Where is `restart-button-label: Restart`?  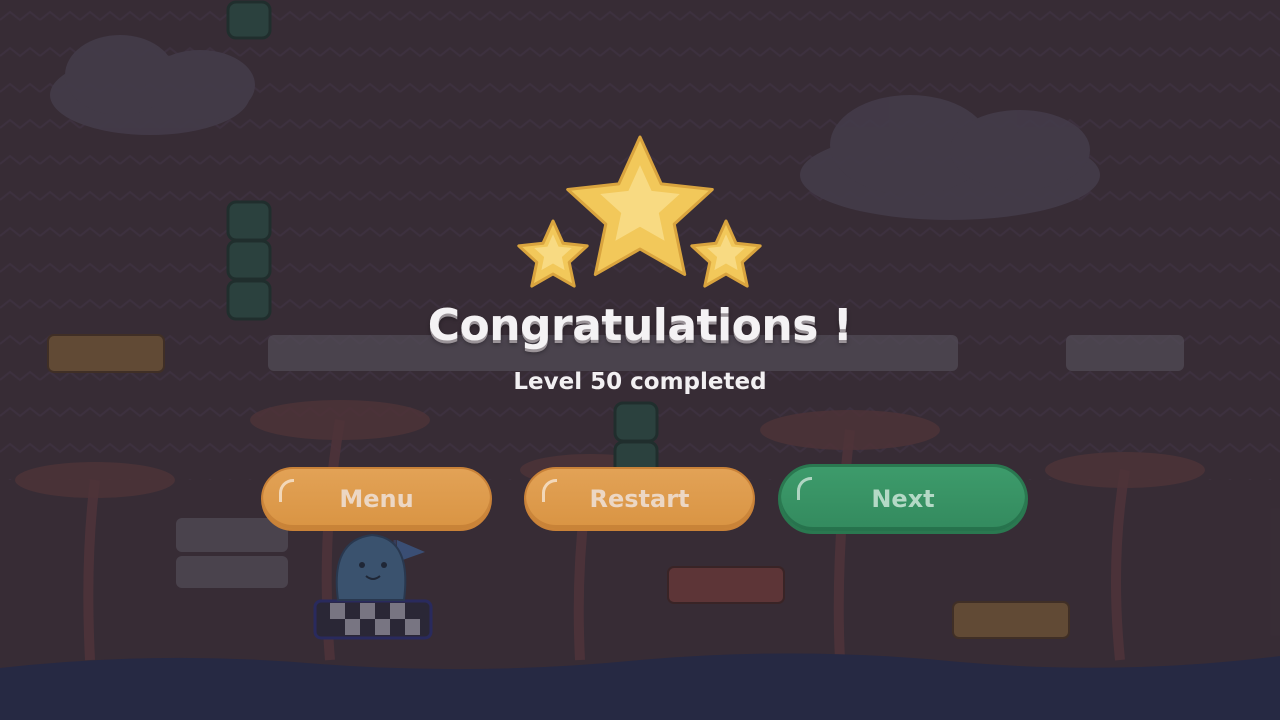
restart-button-label: Restart is located at coordinates (639, 499).